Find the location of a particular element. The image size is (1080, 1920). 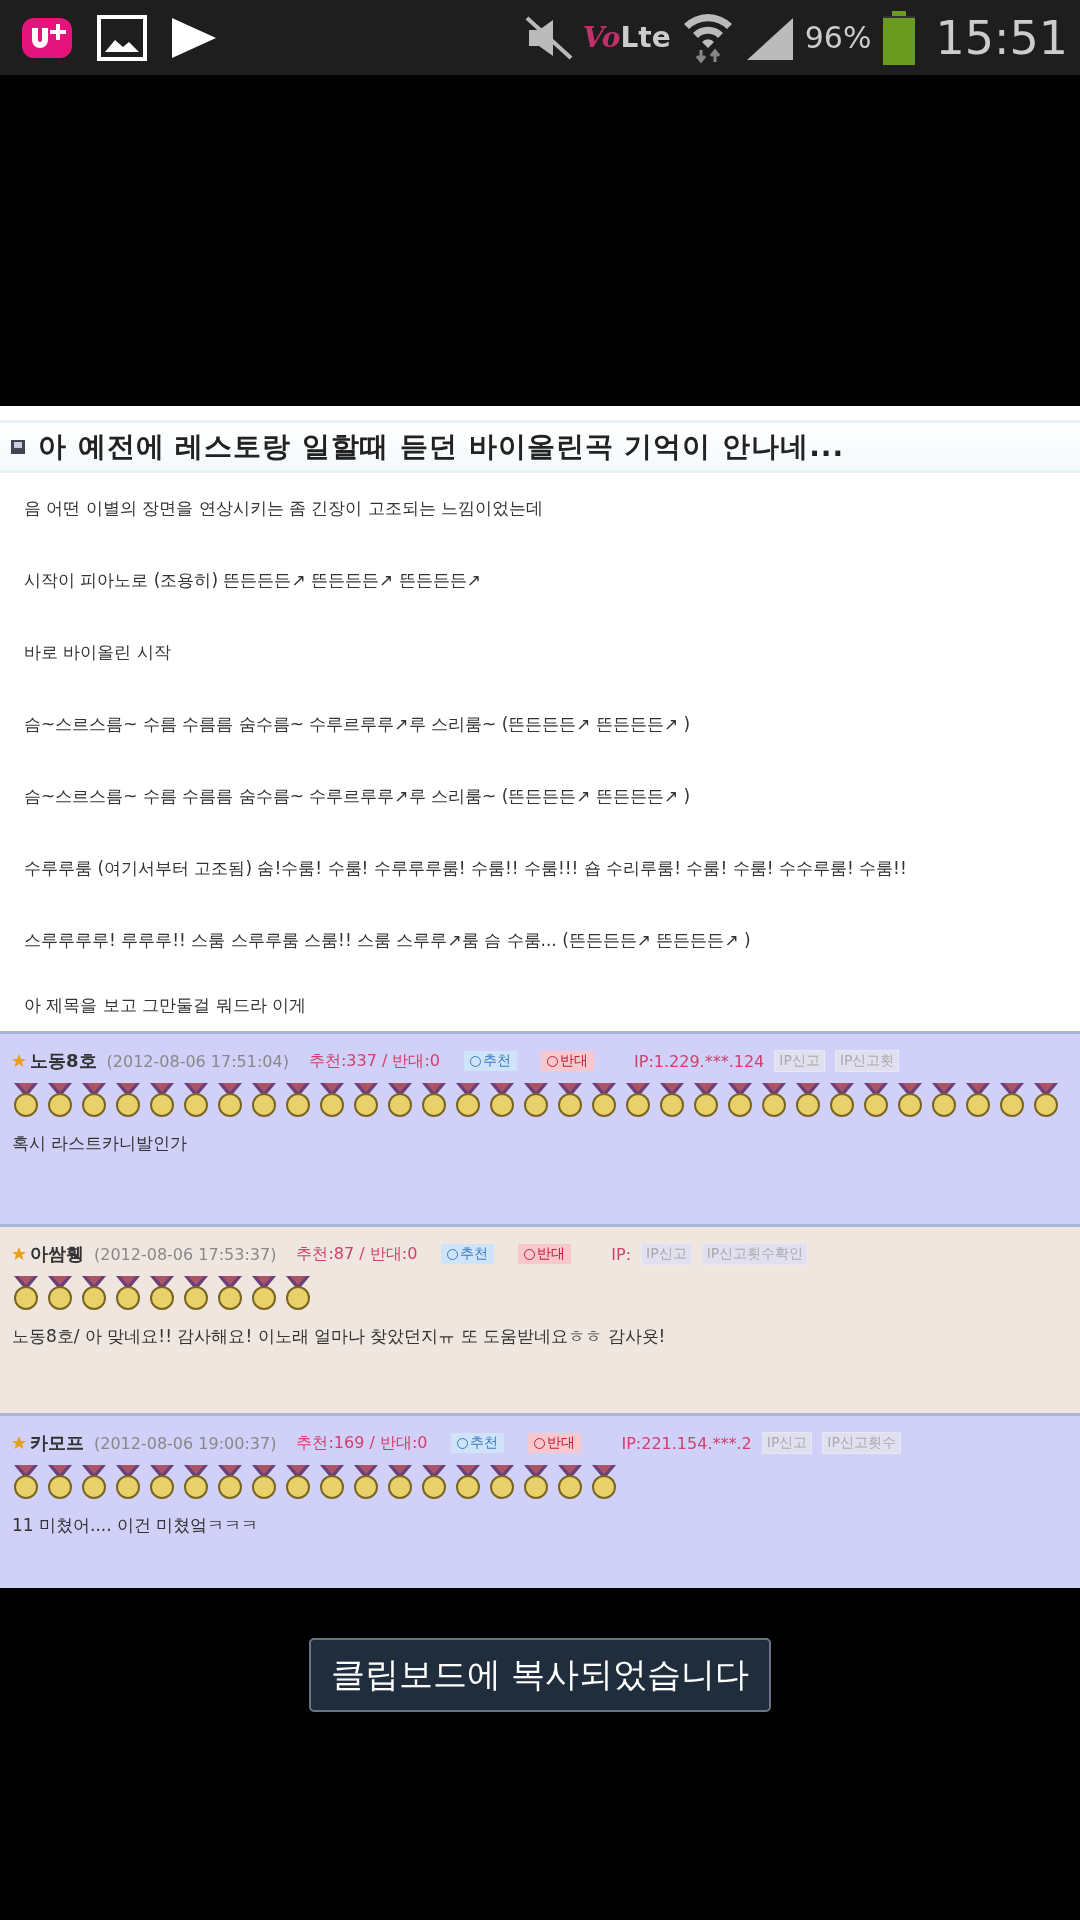

comment-author: 노동8호 is located at coordinates (63, 1061).